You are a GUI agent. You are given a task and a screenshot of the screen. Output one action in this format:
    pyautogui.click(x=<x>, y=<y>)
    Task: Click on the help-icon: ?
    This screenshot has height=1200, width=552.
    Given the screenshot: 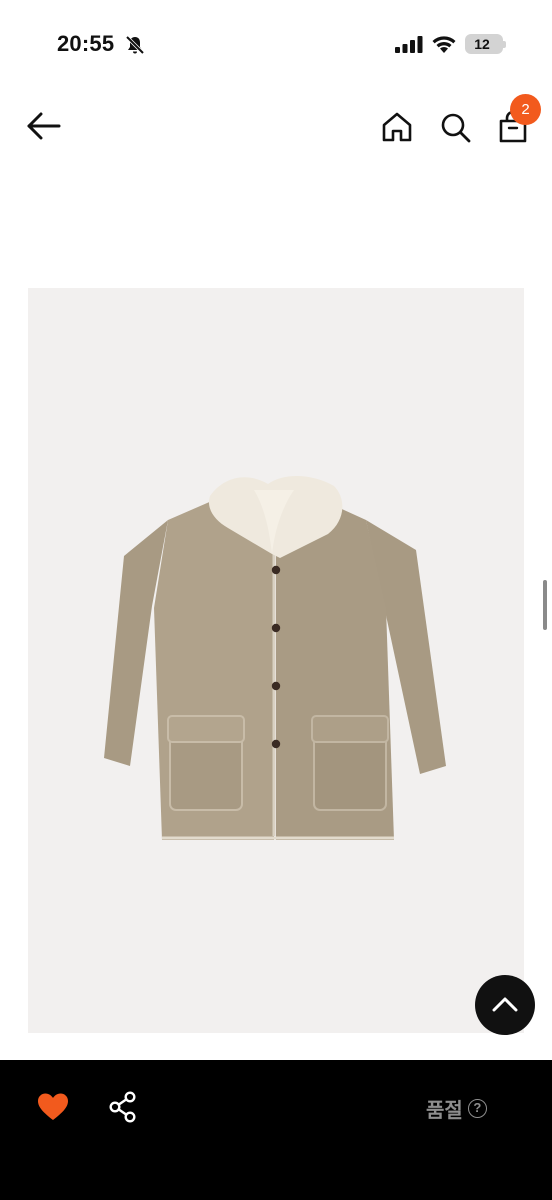 What is the action you would take?
    pyautogui.click(x=477, y=1108)
    